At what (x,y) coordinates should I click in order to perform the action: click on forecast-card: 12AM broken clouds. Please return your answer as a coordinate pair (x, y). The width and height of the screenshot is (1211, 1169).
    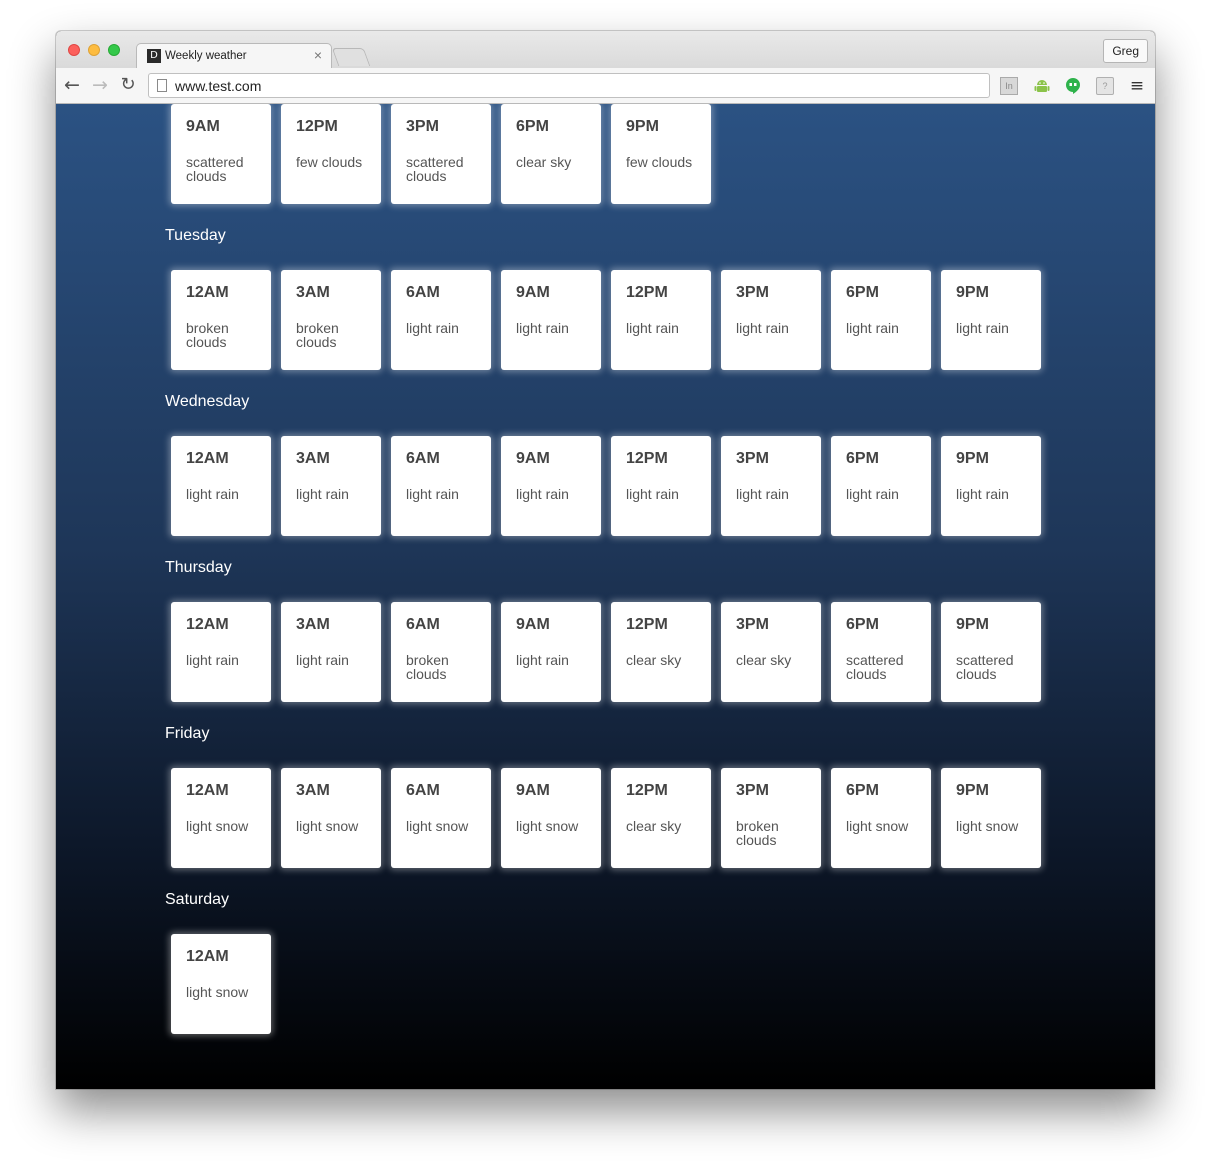
    Looking at the image, I should click on (221, 320).